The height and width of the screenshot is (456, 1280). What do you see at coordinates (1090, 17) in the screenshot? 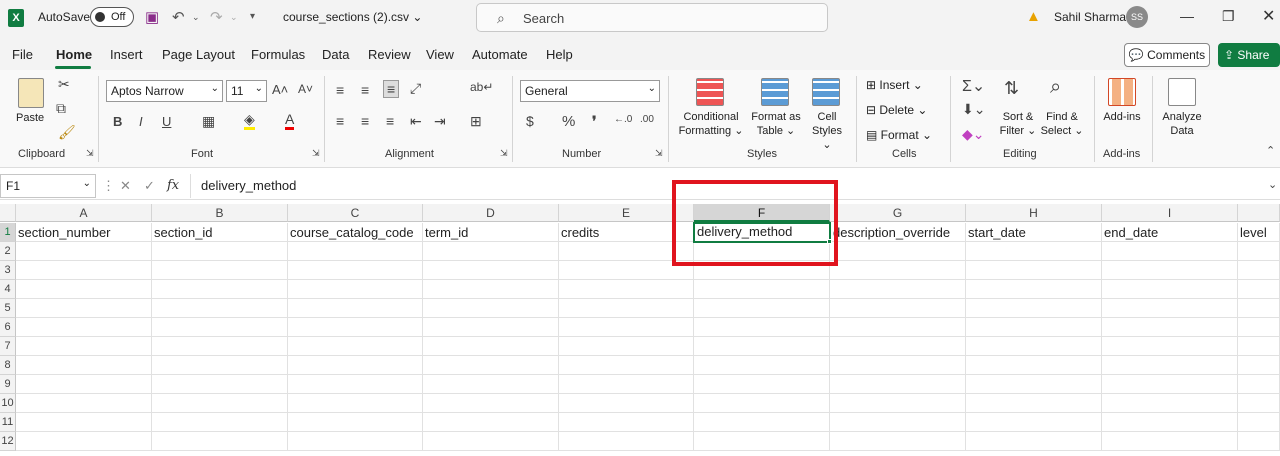
I see `user-name: Sahil Sharma` at bounding box center [1090, 17].